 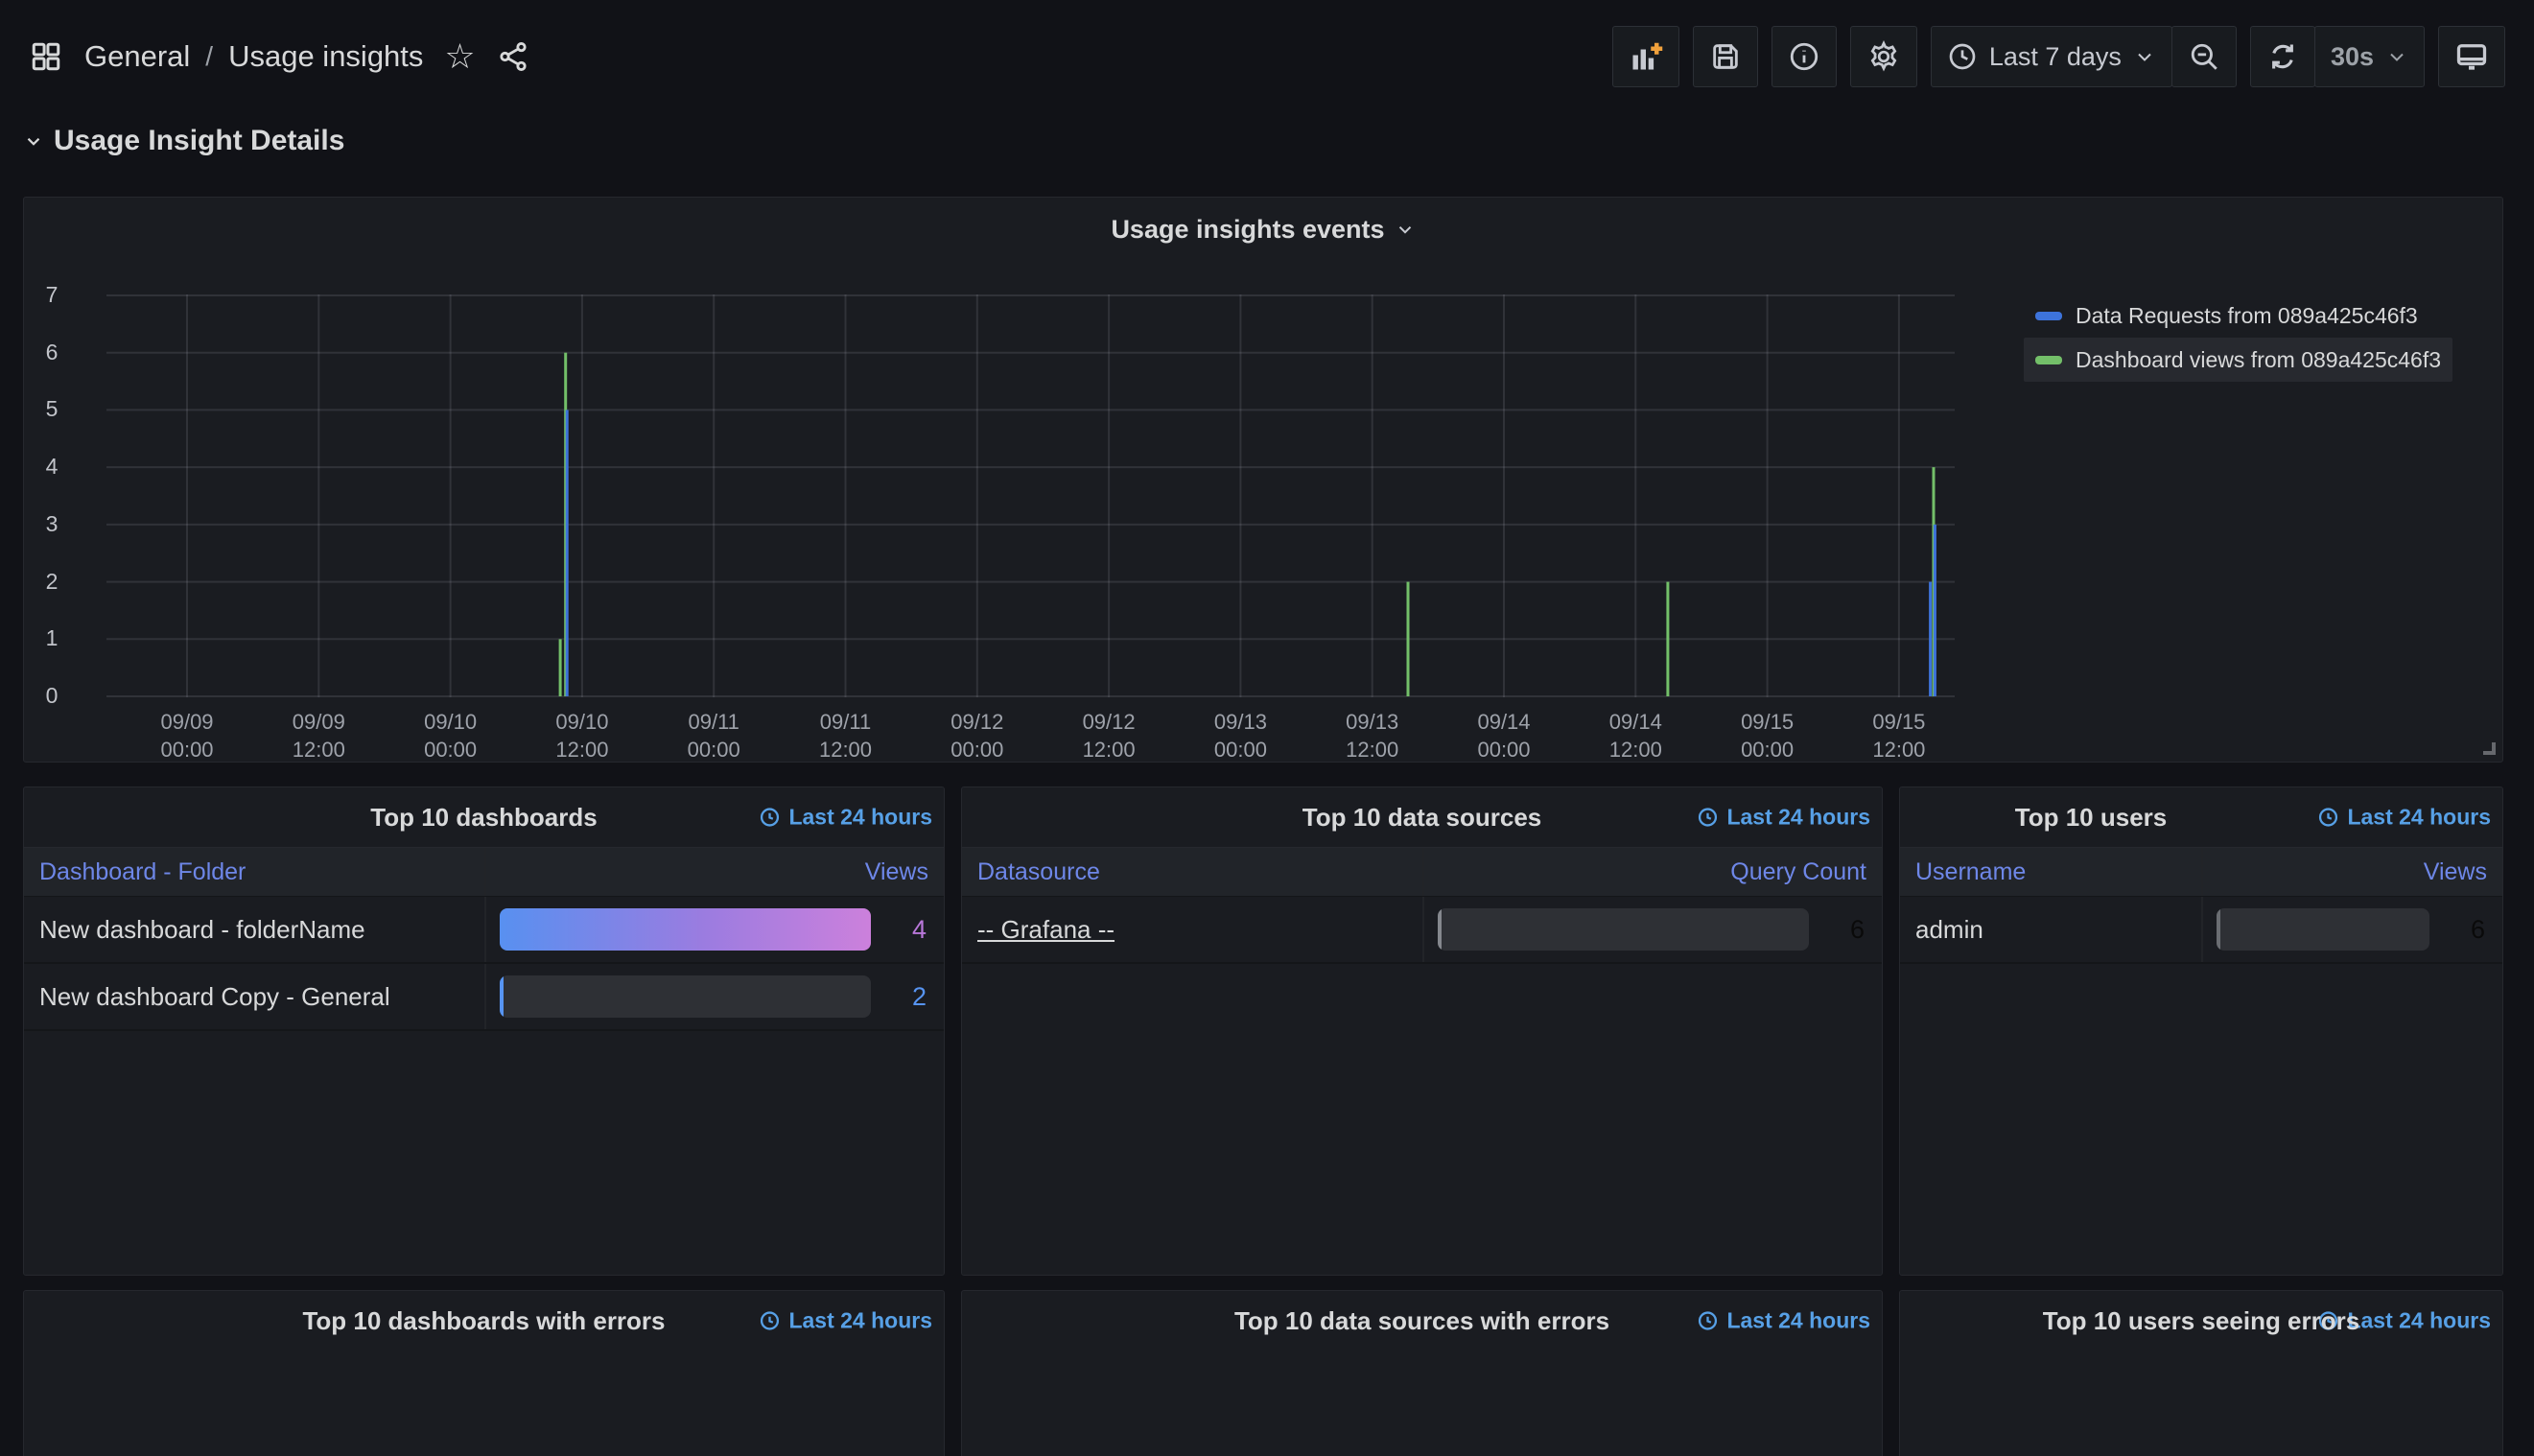 I want to click on legend-label: Dashboard views from 089a425c46f3, so click(x=2259, y=359).